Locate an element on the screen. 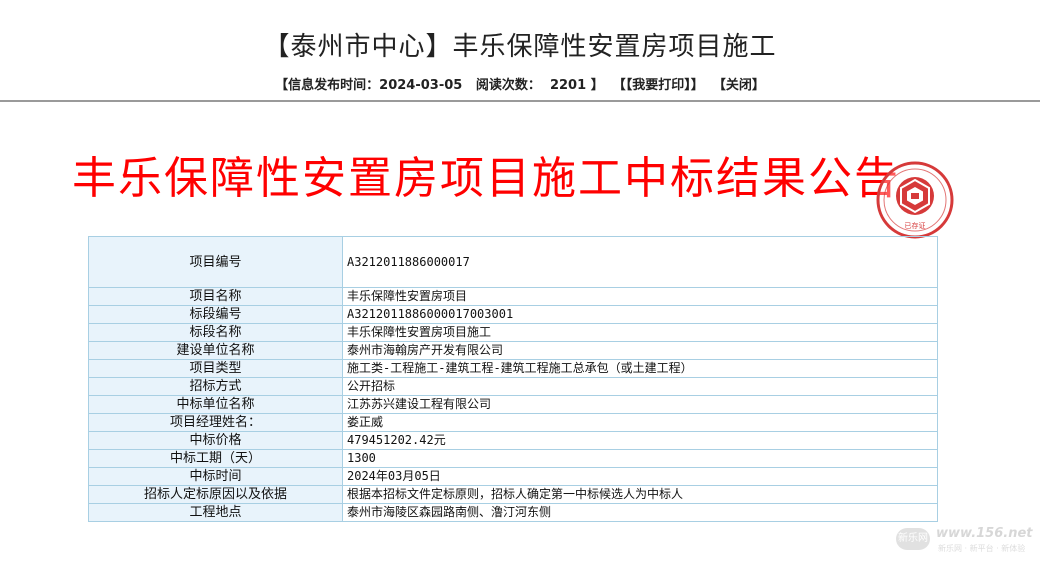 The height and width of the screenshot is (565, 1040). page-title: 【泰州市中心】丰乐保障性安置房项目施工 is located at coordinates (520, 47).